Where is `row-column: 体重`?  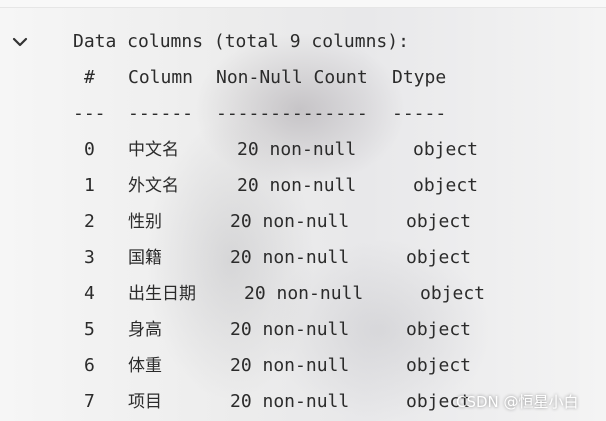
row-column: 体重 is located at coordinates (145, 366).